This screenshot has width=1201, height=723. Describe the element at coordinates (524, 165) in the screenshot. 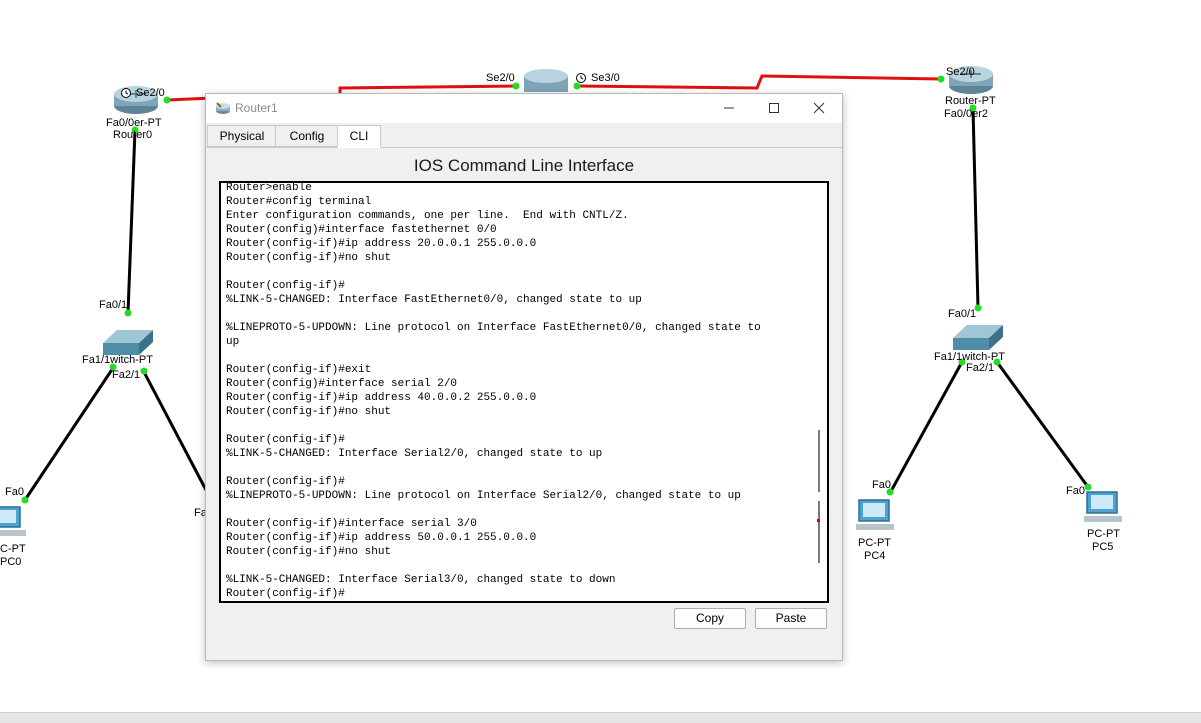

I see `cli-heading: IOS Command Line Interface` at that location.